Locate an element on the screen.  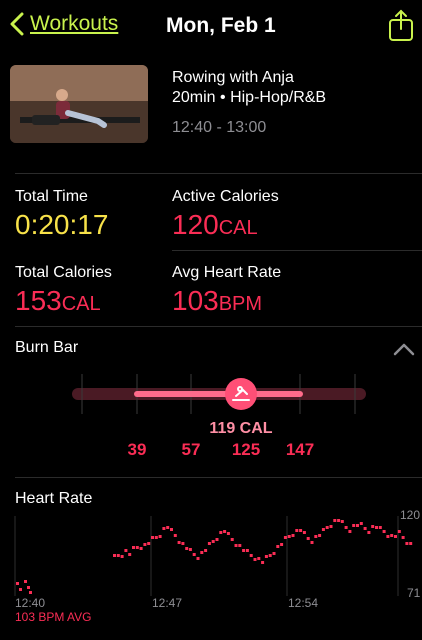
page-title: Mon, Feb 1 is located at coordinates (221, 25).